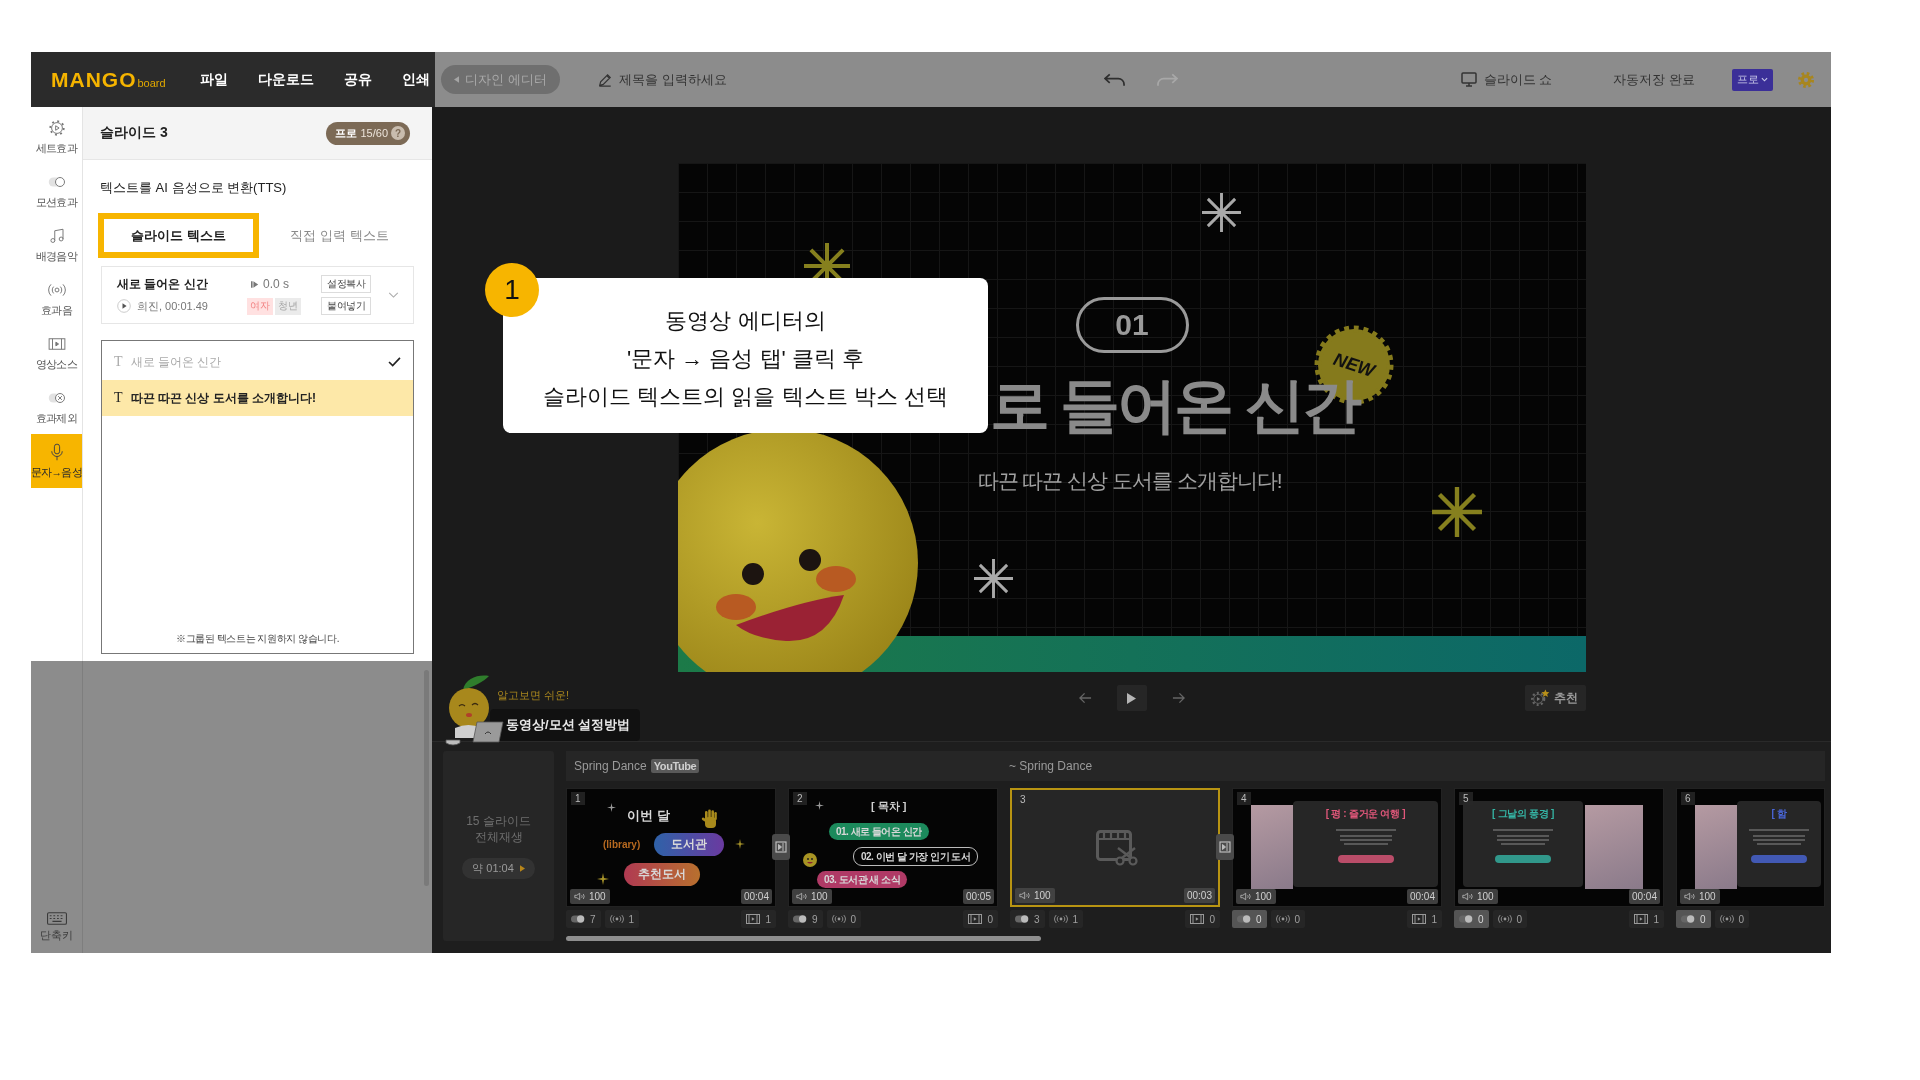 Image resolution: width=1920 pixels, height=1080 pixels. I want to click on recommend-button: 추천, so click(1555, 698).